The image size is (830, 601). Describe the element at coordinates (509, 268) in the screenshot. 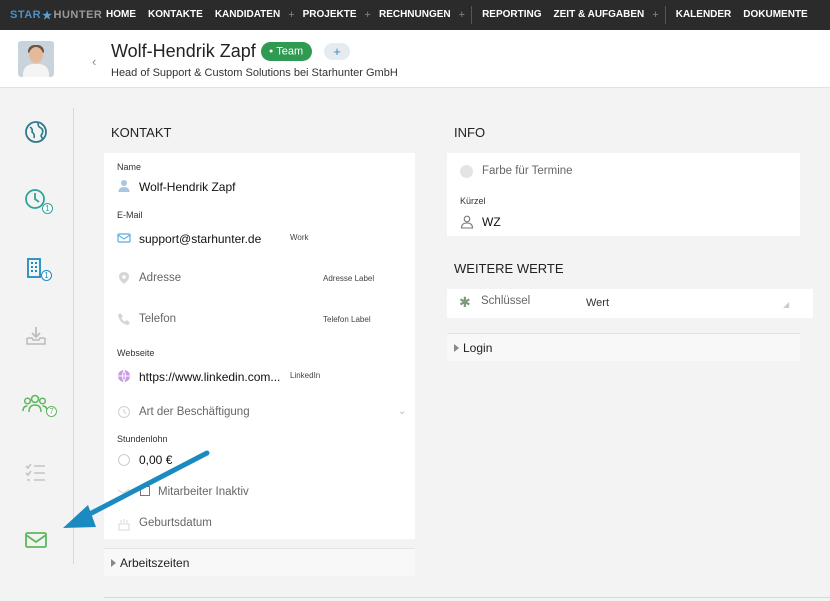

I see `weitere-title: WEITERE WERTE` at that location.